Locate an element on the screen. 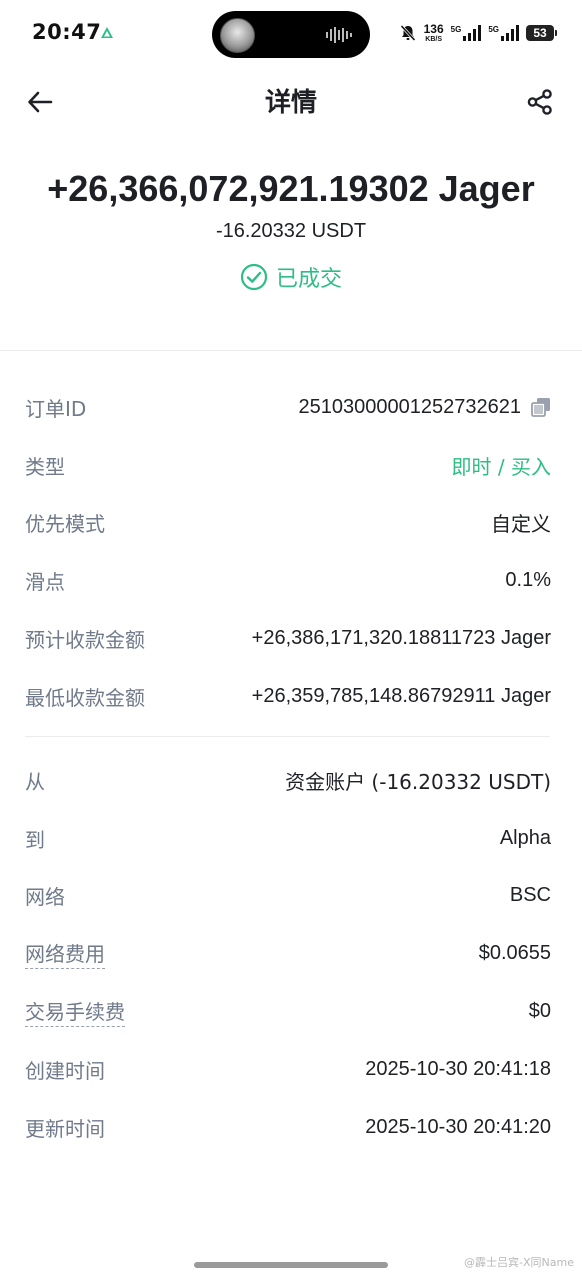  battery-level: 53 is located at coordinates (540, 33).